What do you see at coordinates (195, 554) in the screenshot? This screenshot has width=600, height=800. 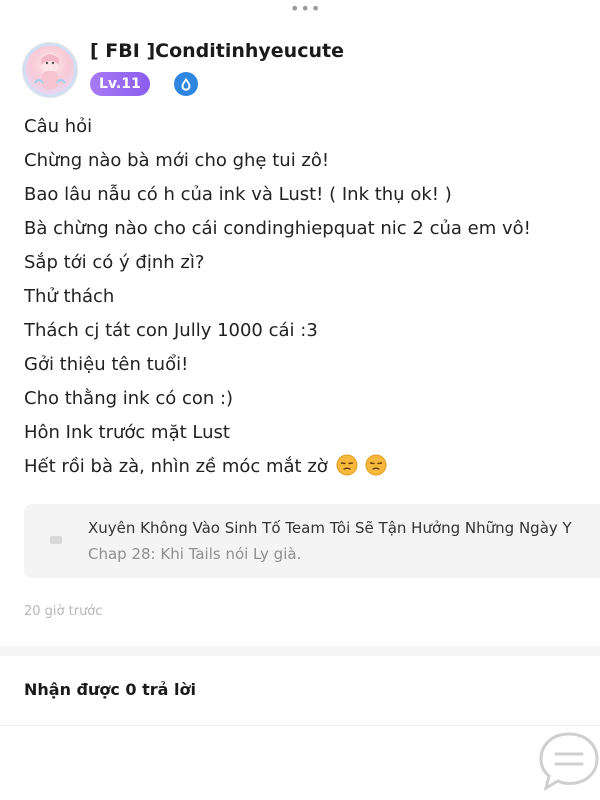 I see `linked-story-chapter: Chap 28: Khi Tails nói Ly già.` at bounding box center [195, 554].